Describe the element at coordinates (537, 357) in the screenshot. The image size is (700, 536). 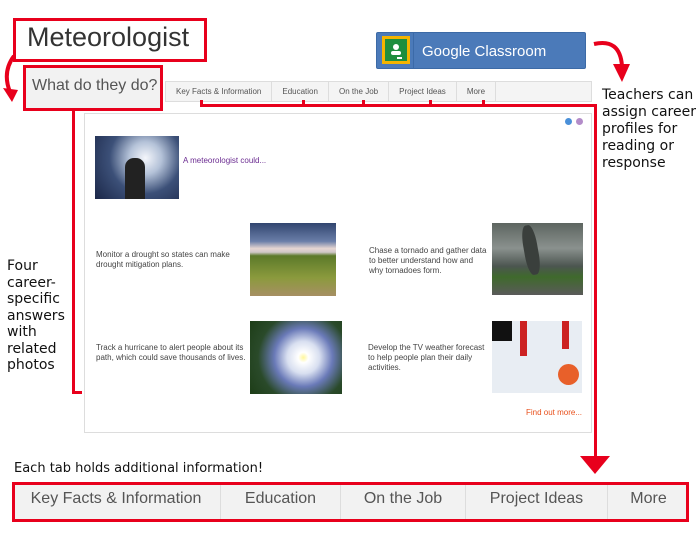
I see `soccer-snow-photo` at that location.